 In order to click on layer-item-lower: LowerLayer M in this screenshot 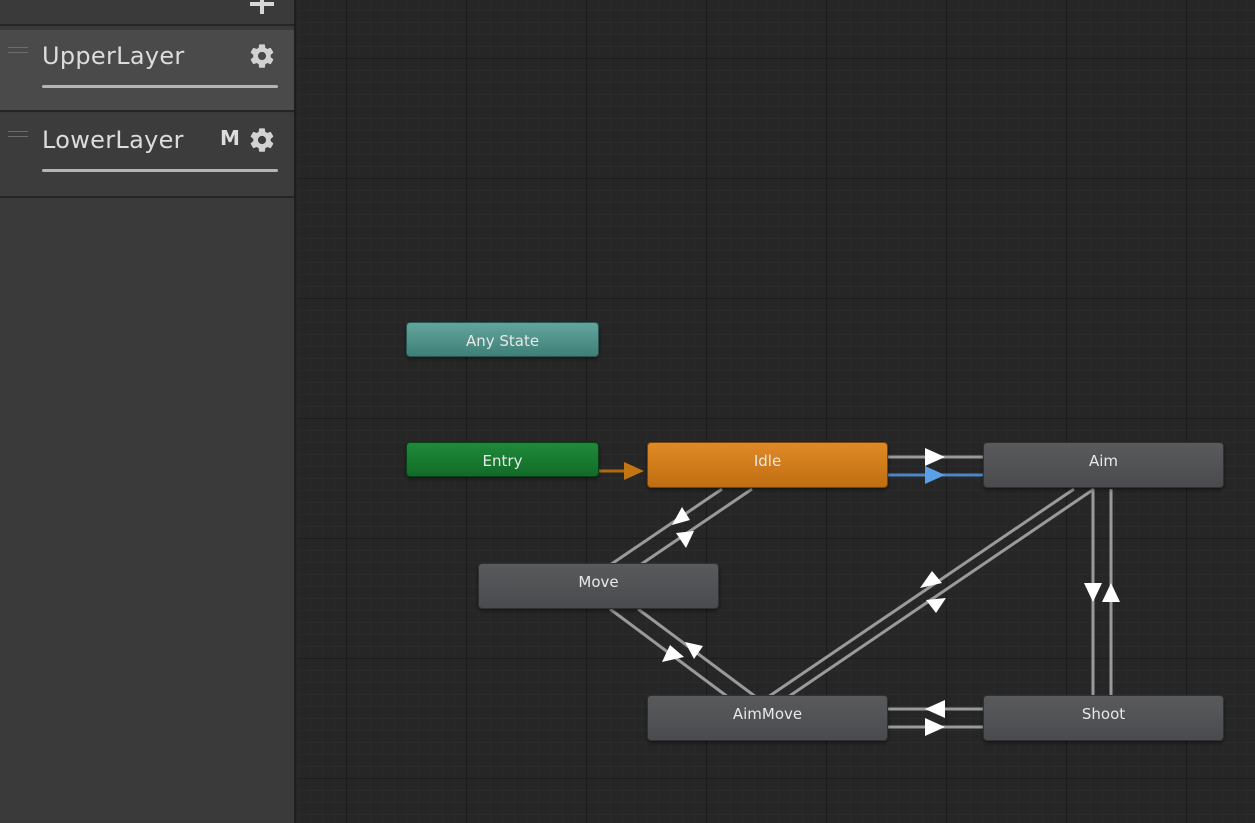, I will do `click(147, 156)`.